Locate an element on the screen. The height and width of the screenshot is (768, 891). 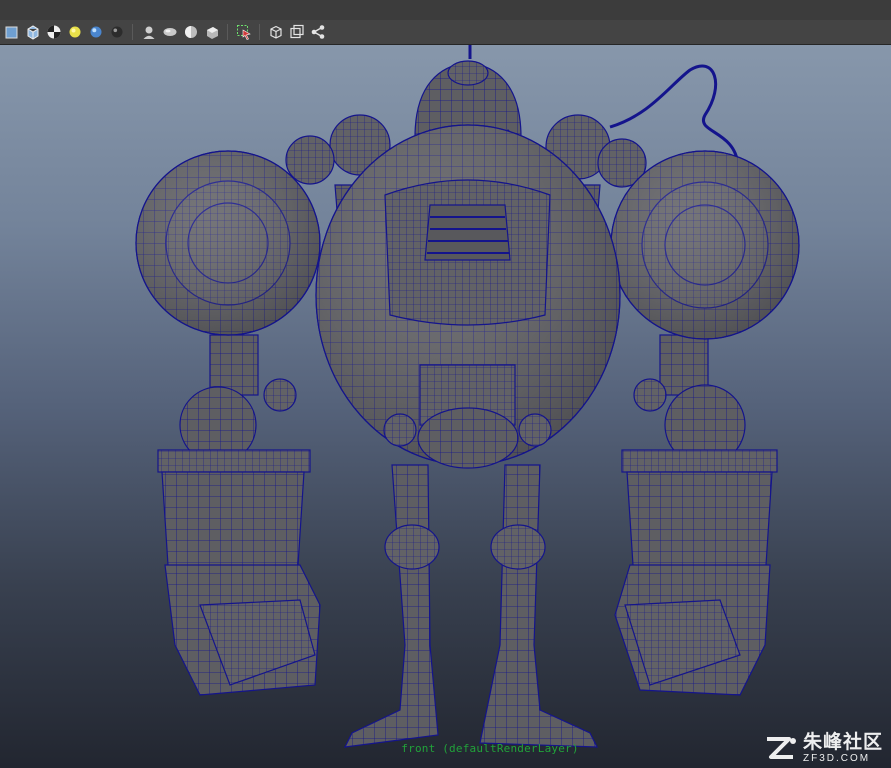
left-arm is located at coordinates (239, 537).